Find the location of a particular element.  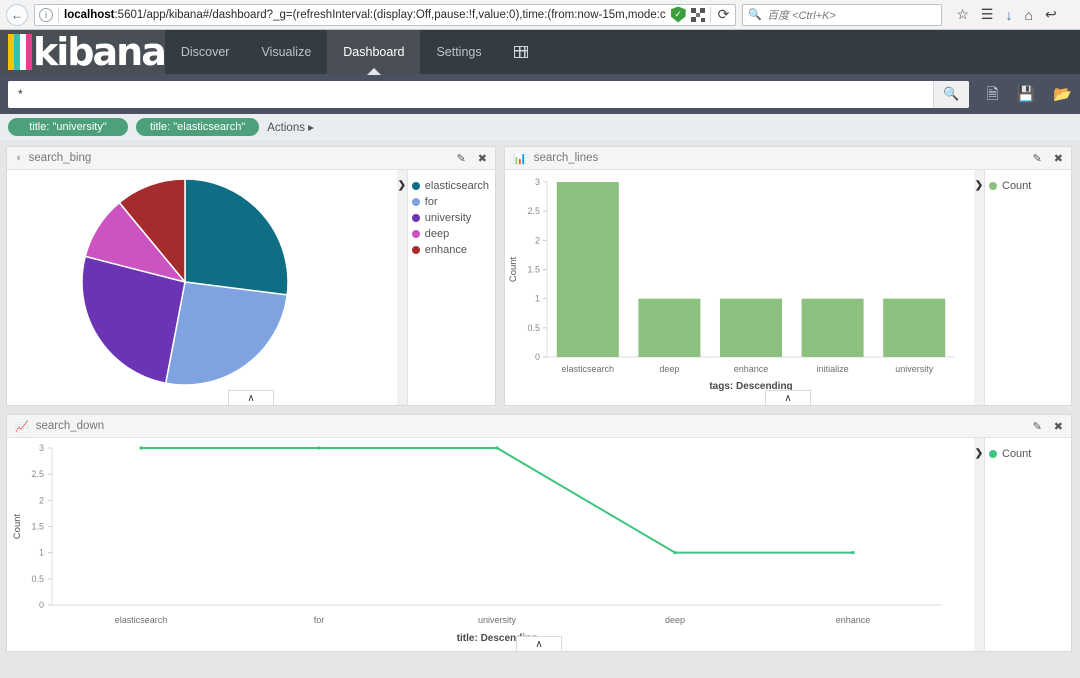

legend-item: enhance is located at coordinates (450, 250).